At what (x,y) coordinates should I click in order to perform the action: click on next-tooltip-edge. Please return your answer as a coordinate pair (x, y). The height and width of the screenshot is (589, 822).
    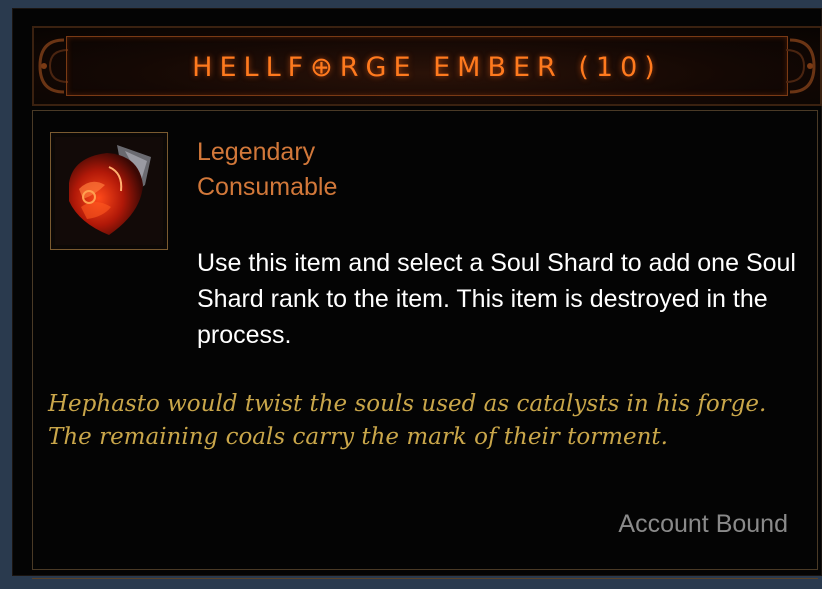
    Looking at the image, I should click on (425, 583).